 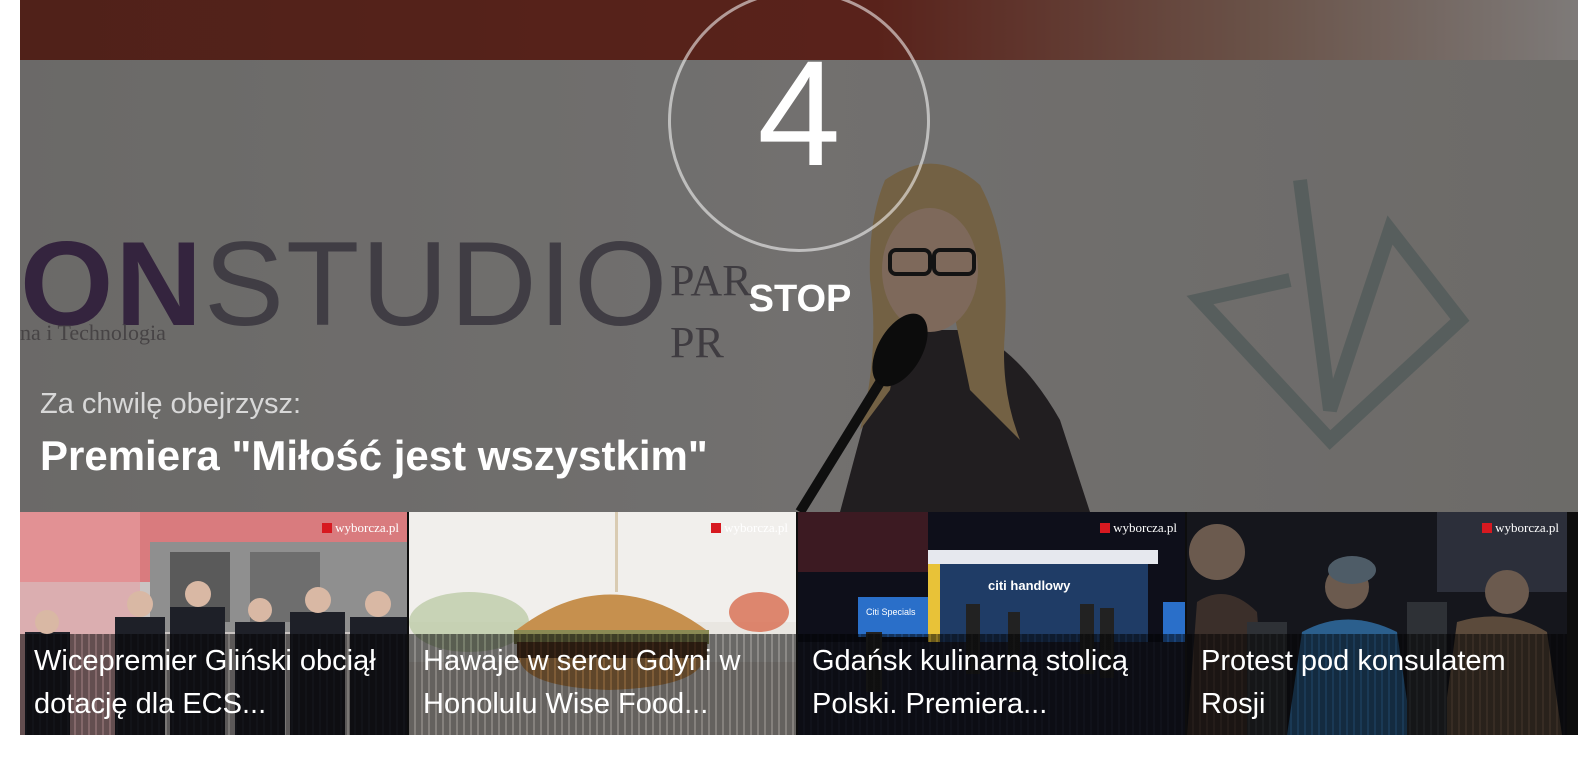 I want to click on countdown-number: 4, so click(x=799, y=113).